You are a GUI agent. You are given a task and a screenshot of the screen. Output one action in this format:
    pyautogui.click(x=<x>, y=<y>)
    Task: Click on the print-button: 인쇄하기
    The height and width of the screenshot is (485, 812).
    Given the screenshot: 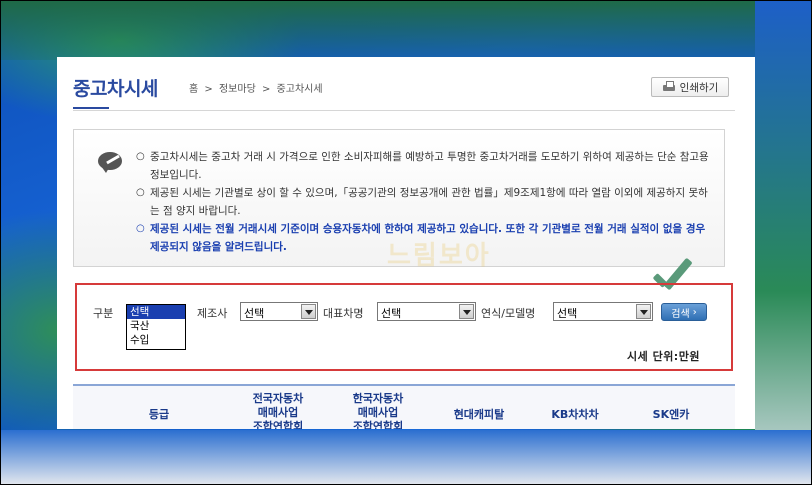 What is the action you would take?
    pyautogui.click(x=690, y=87)
    